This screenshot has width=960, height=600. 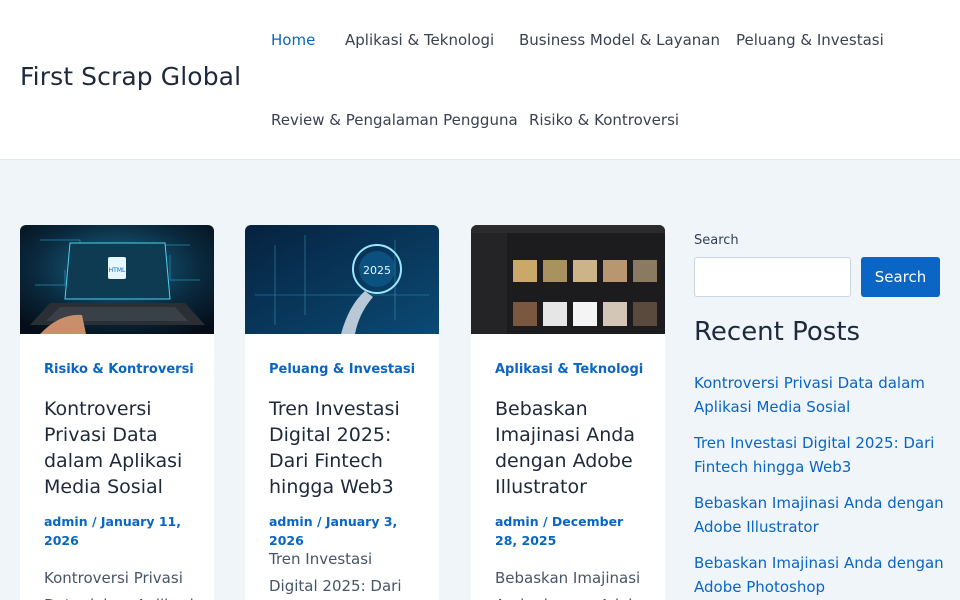 What do you see at coordinates (119, 584) in the screenshot?
I see `post-excerpt: Kontroversi Privasi Data dalam Aplikasi` at bounding box center [119, 584].